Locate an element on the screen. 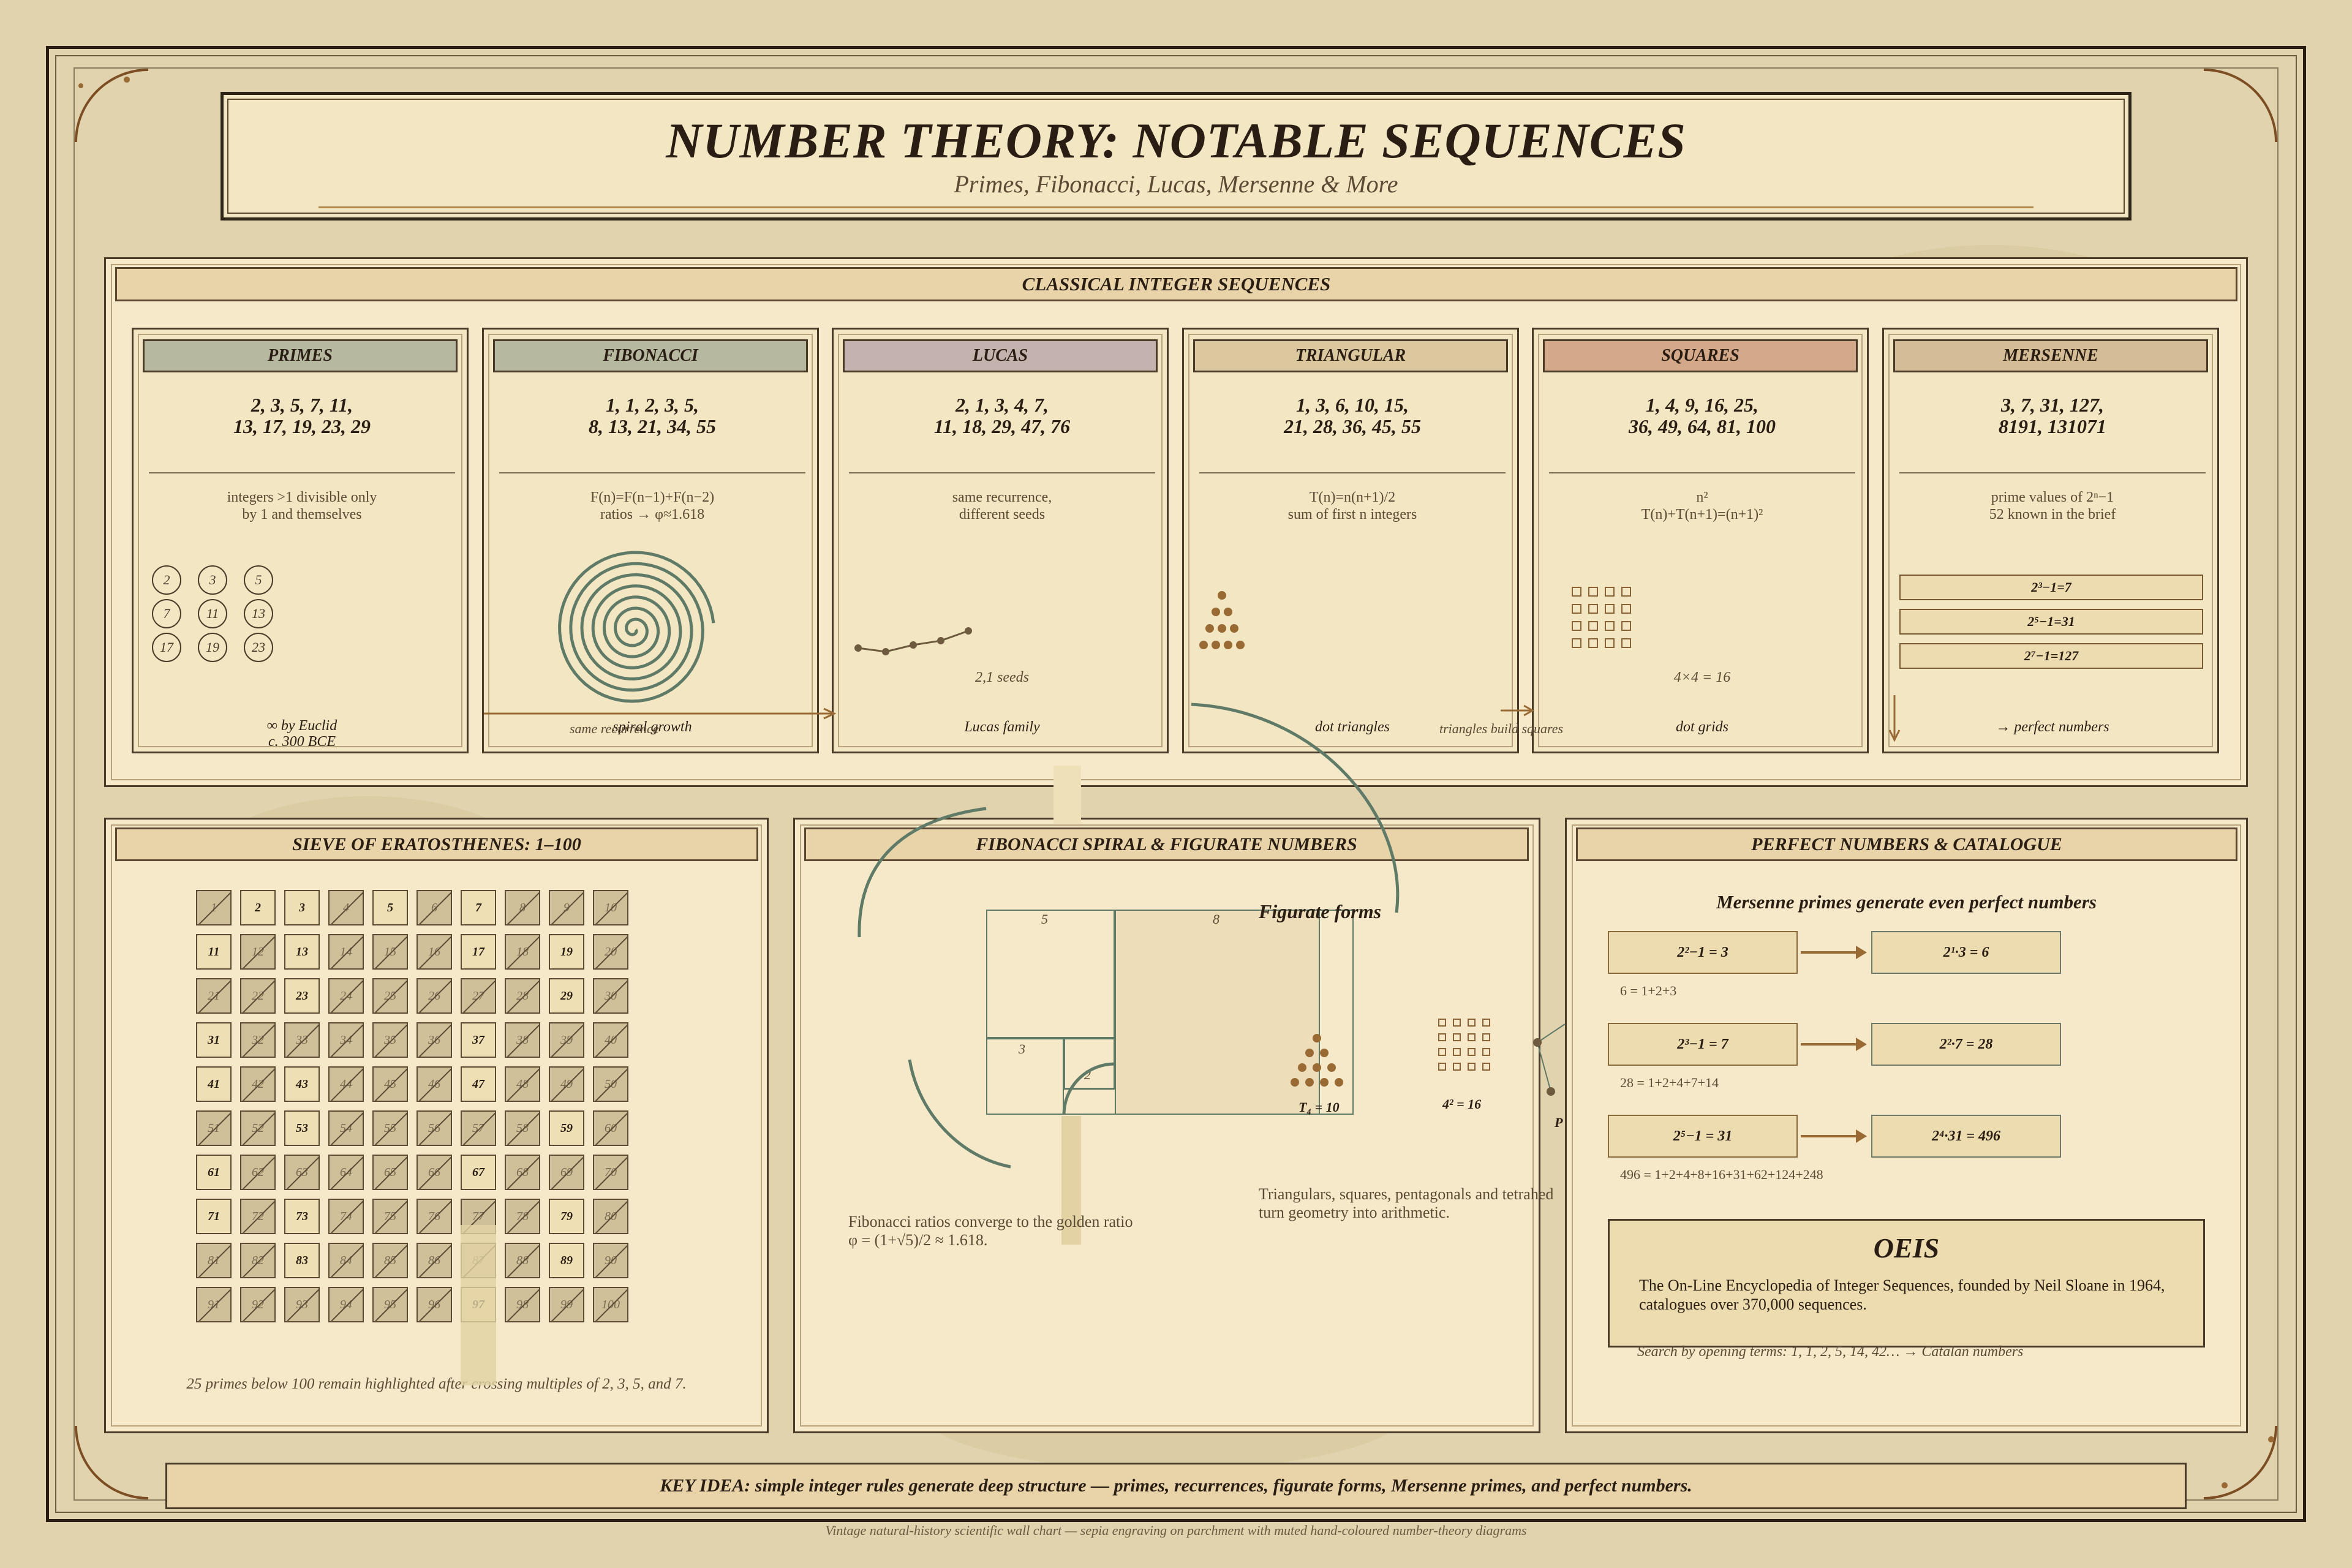 The image size is (2352, 1568). connector-note-triangles-squares: triangles build squares is located at coordinates (1502, 729).